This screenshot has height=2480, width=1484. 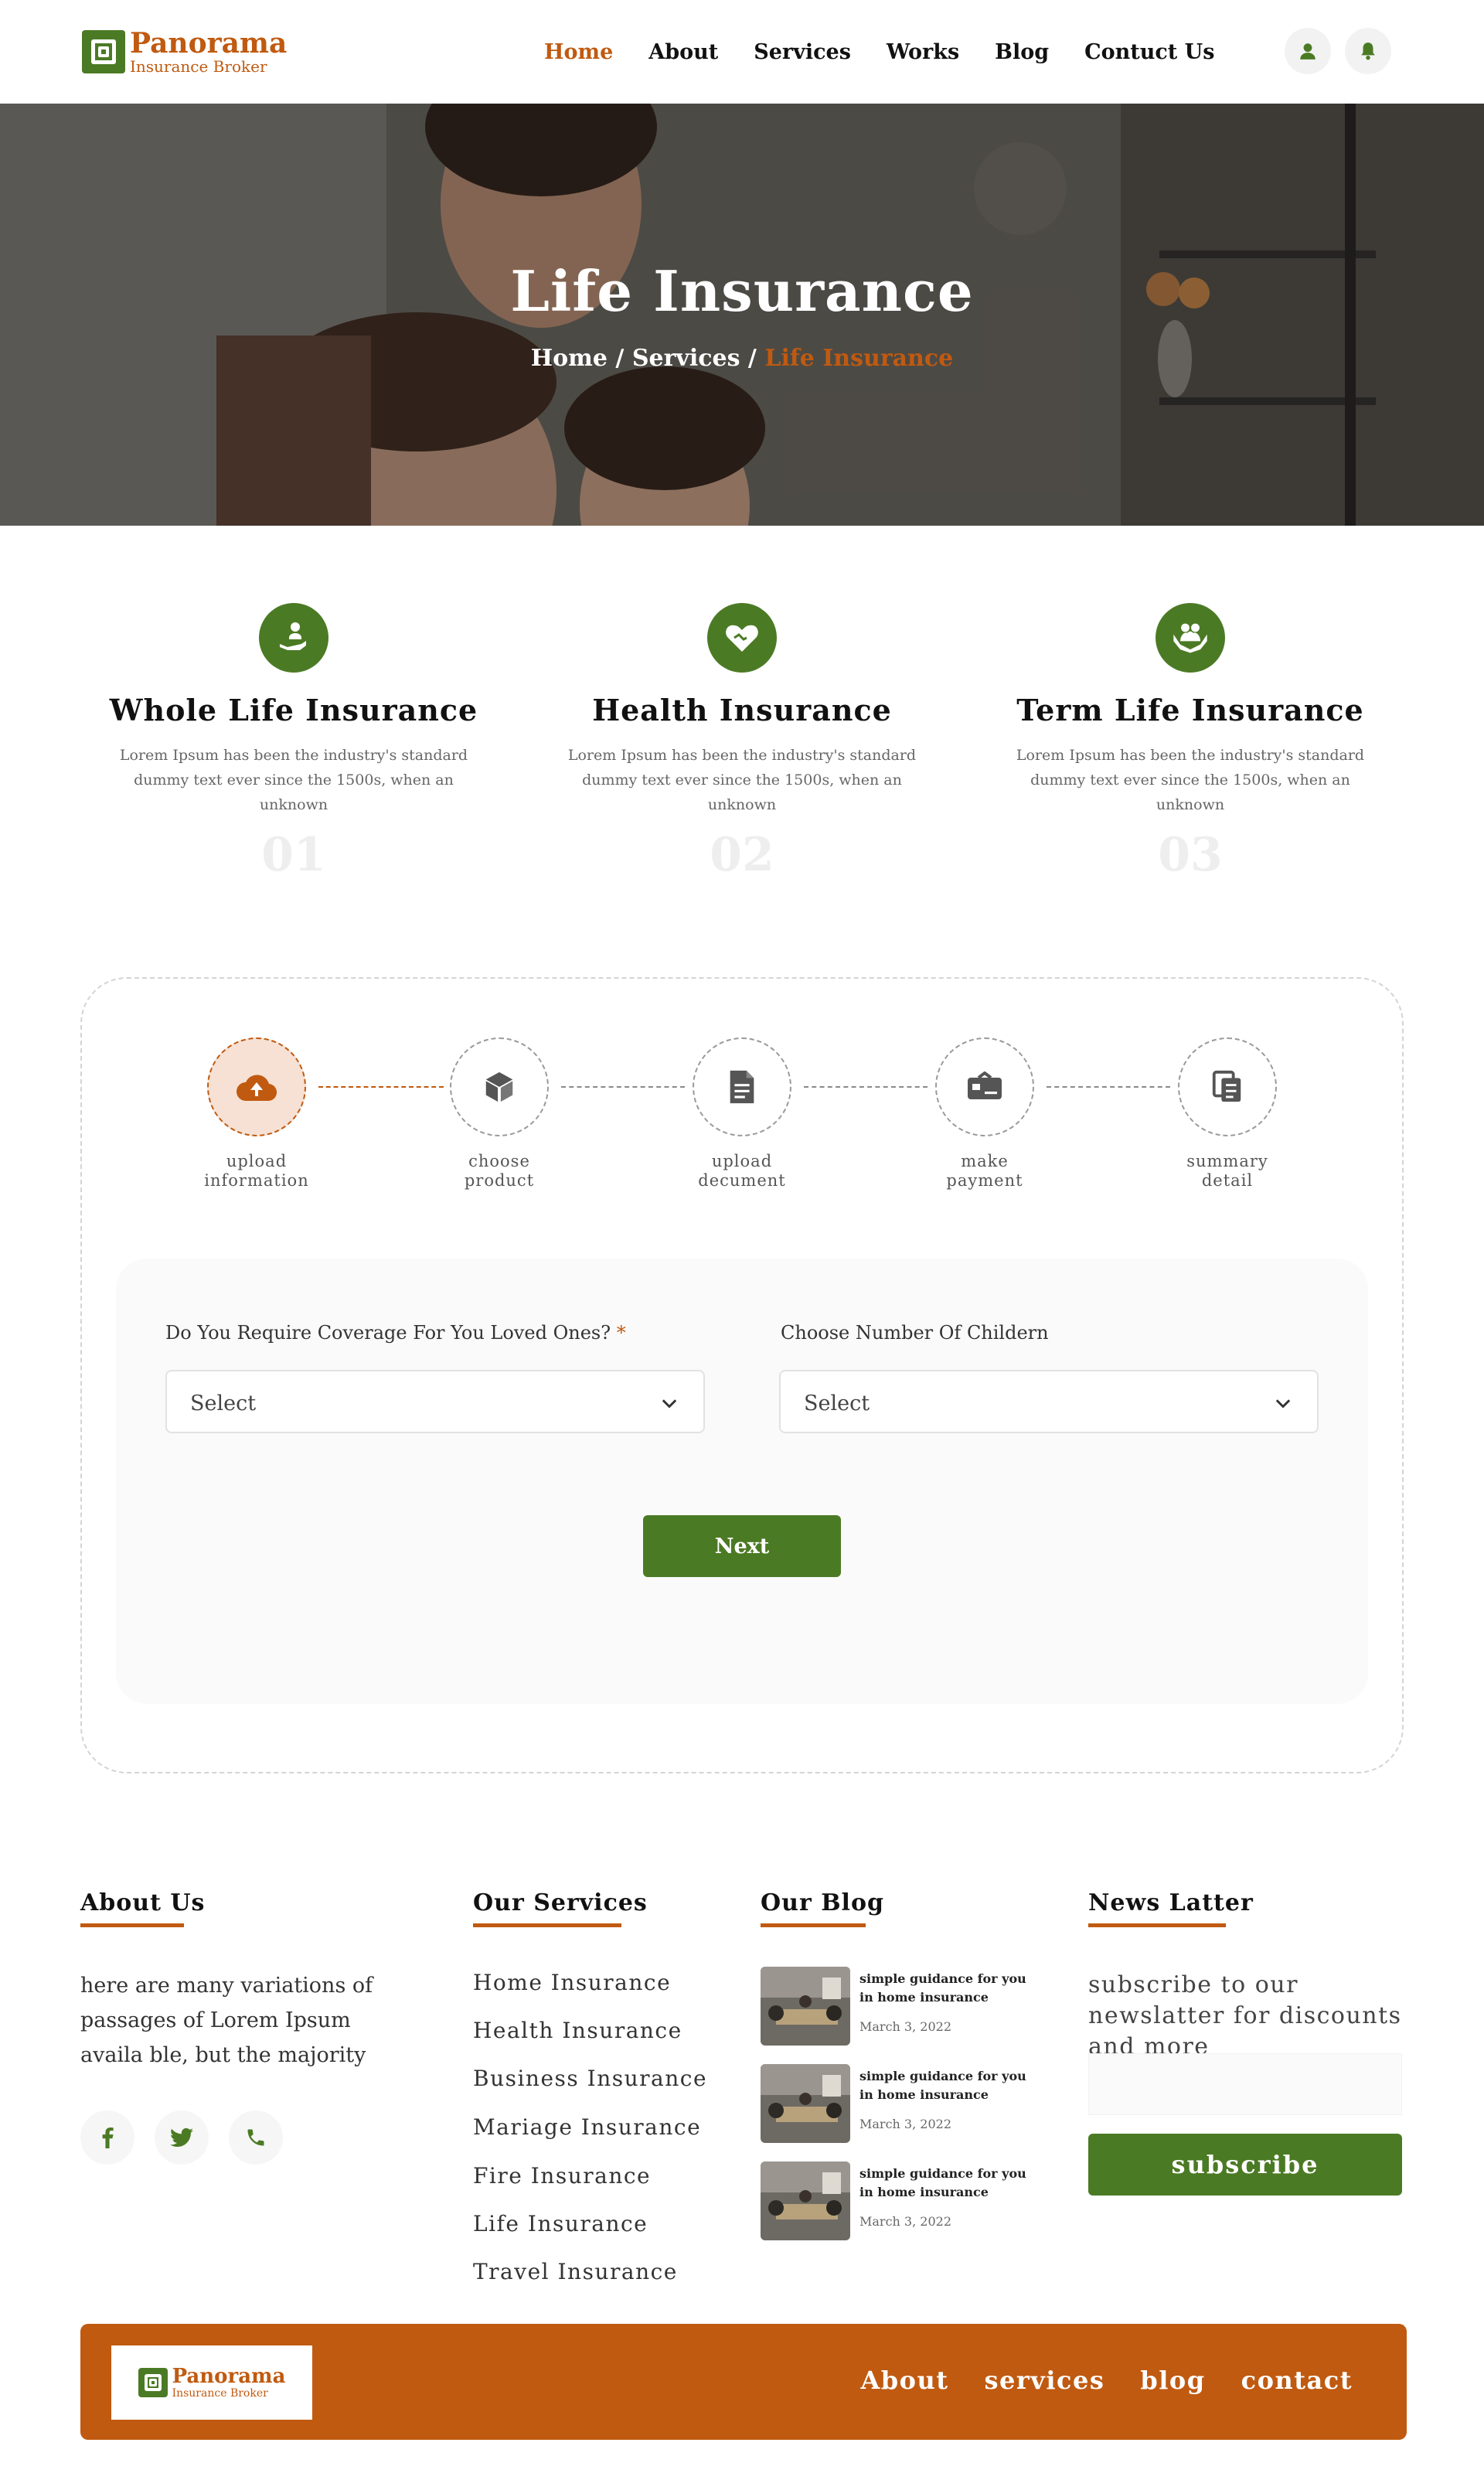 I want to click on footer-service-link: Travel Insurance, so click(x=575, y=2271).